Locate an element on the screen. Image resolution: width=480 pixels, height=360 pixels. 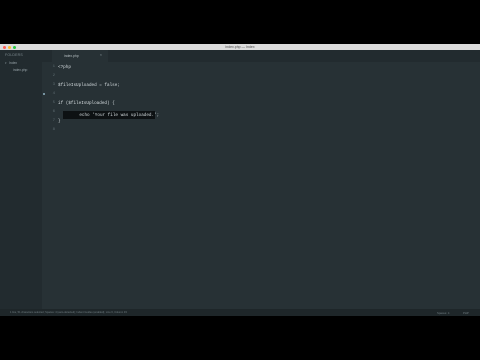
sidebar: FOLDERS ▾ Index index.php is located at coordinates (21, 179).